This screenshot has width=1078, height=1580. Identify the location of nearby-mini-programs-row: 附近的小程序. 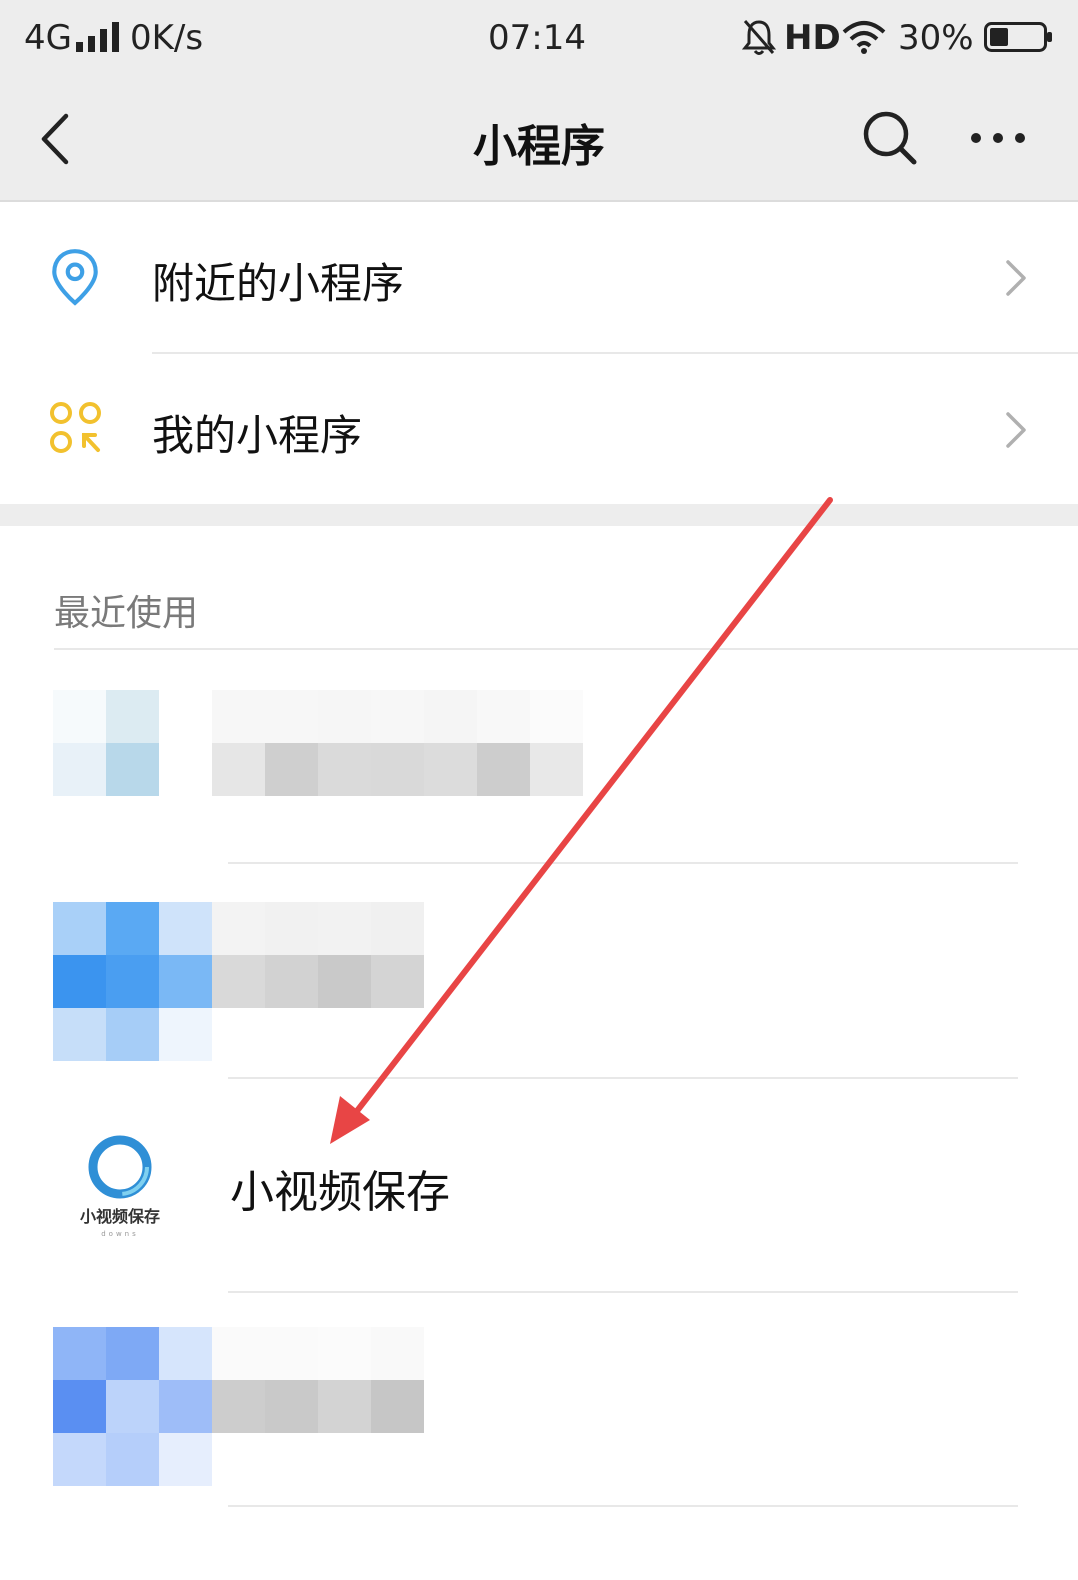
(539, 277).